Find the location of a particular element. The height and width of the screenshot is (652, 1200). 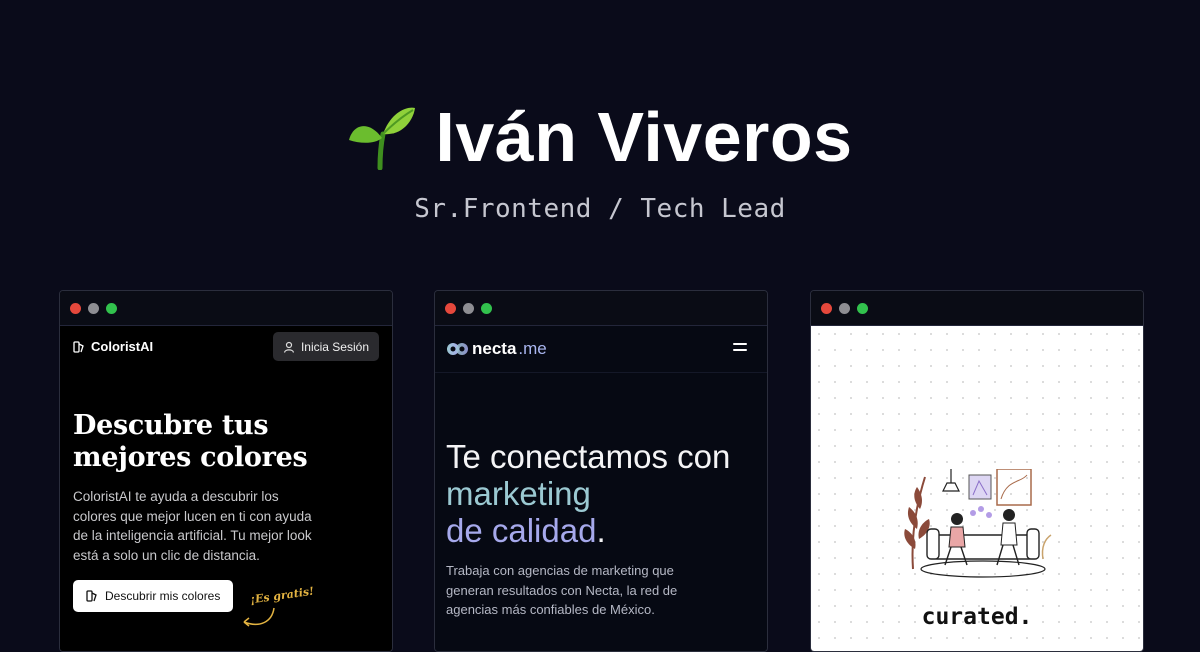

necta-headline: Te conectamos con marketing de calidad. is located at coordinates (601, 493).